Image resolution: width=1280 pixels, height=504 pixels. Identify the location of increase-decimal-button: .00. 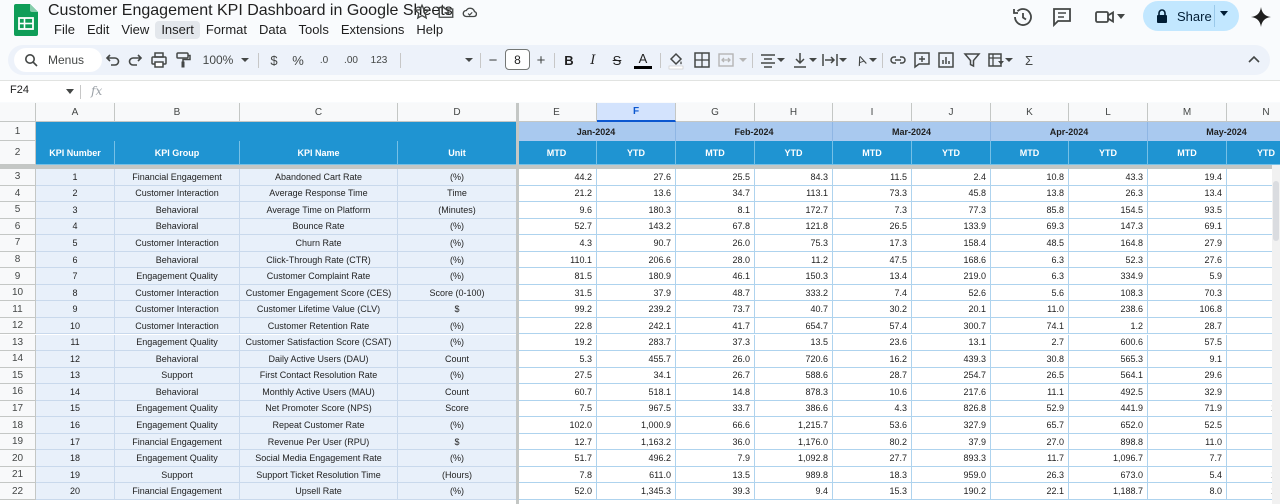
(351, 60).